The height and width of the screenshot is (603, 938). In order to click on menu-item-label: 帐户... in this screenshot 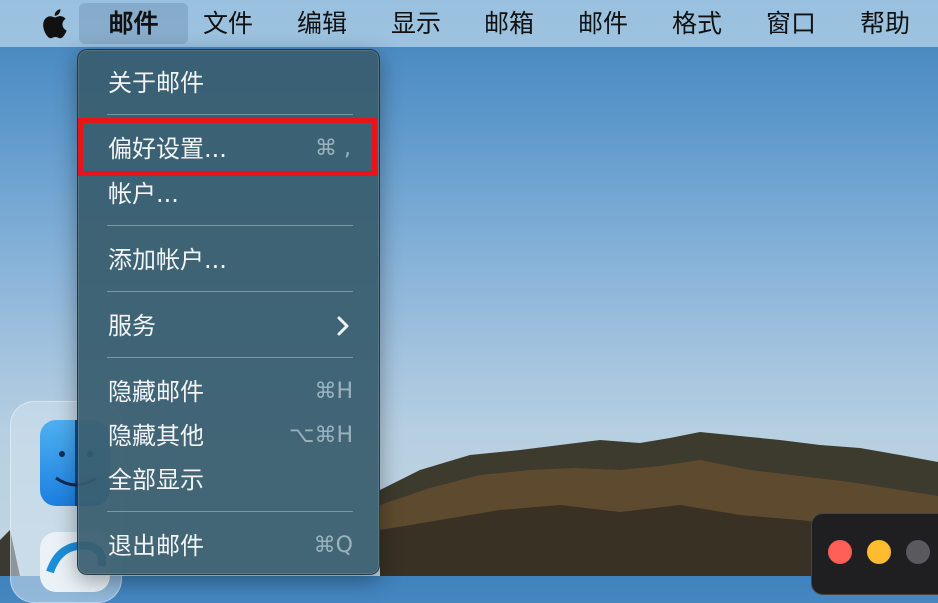, I will do `click(143, 194)`.